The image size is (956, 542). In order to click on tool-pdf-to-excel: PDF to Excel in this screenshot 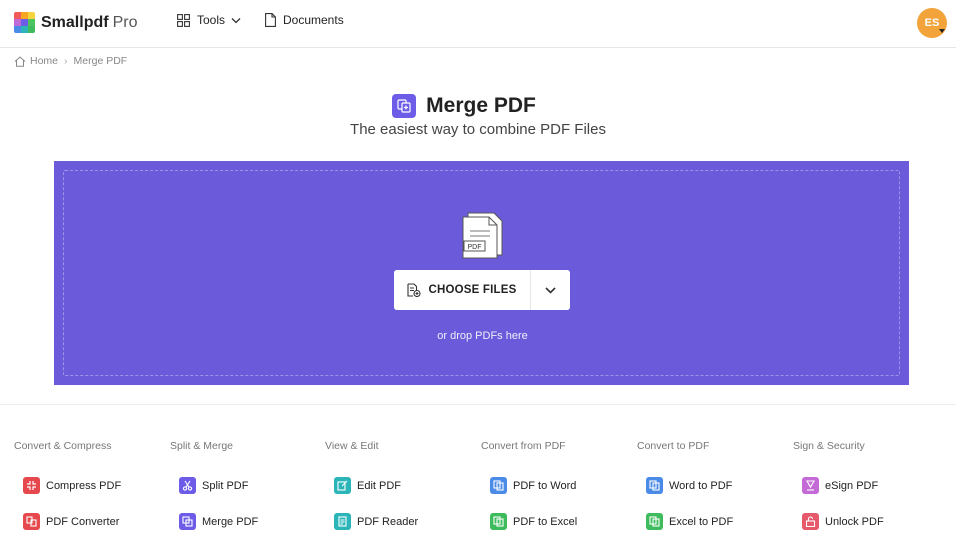, I will do `click(533, 521)`.